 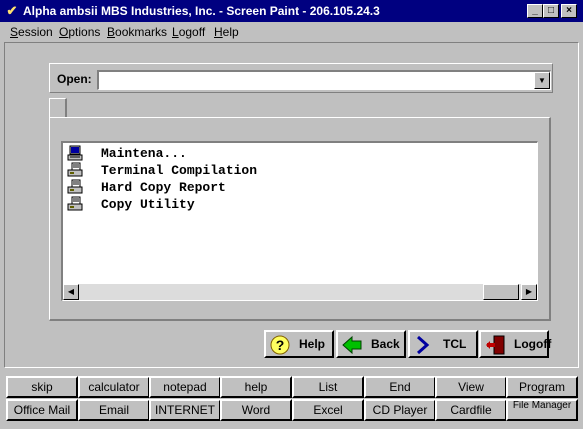 What do you see at coordinates (114, 387) in the screenshot?
I see `calculator-button: calculator` at bounding box center [114, 387].